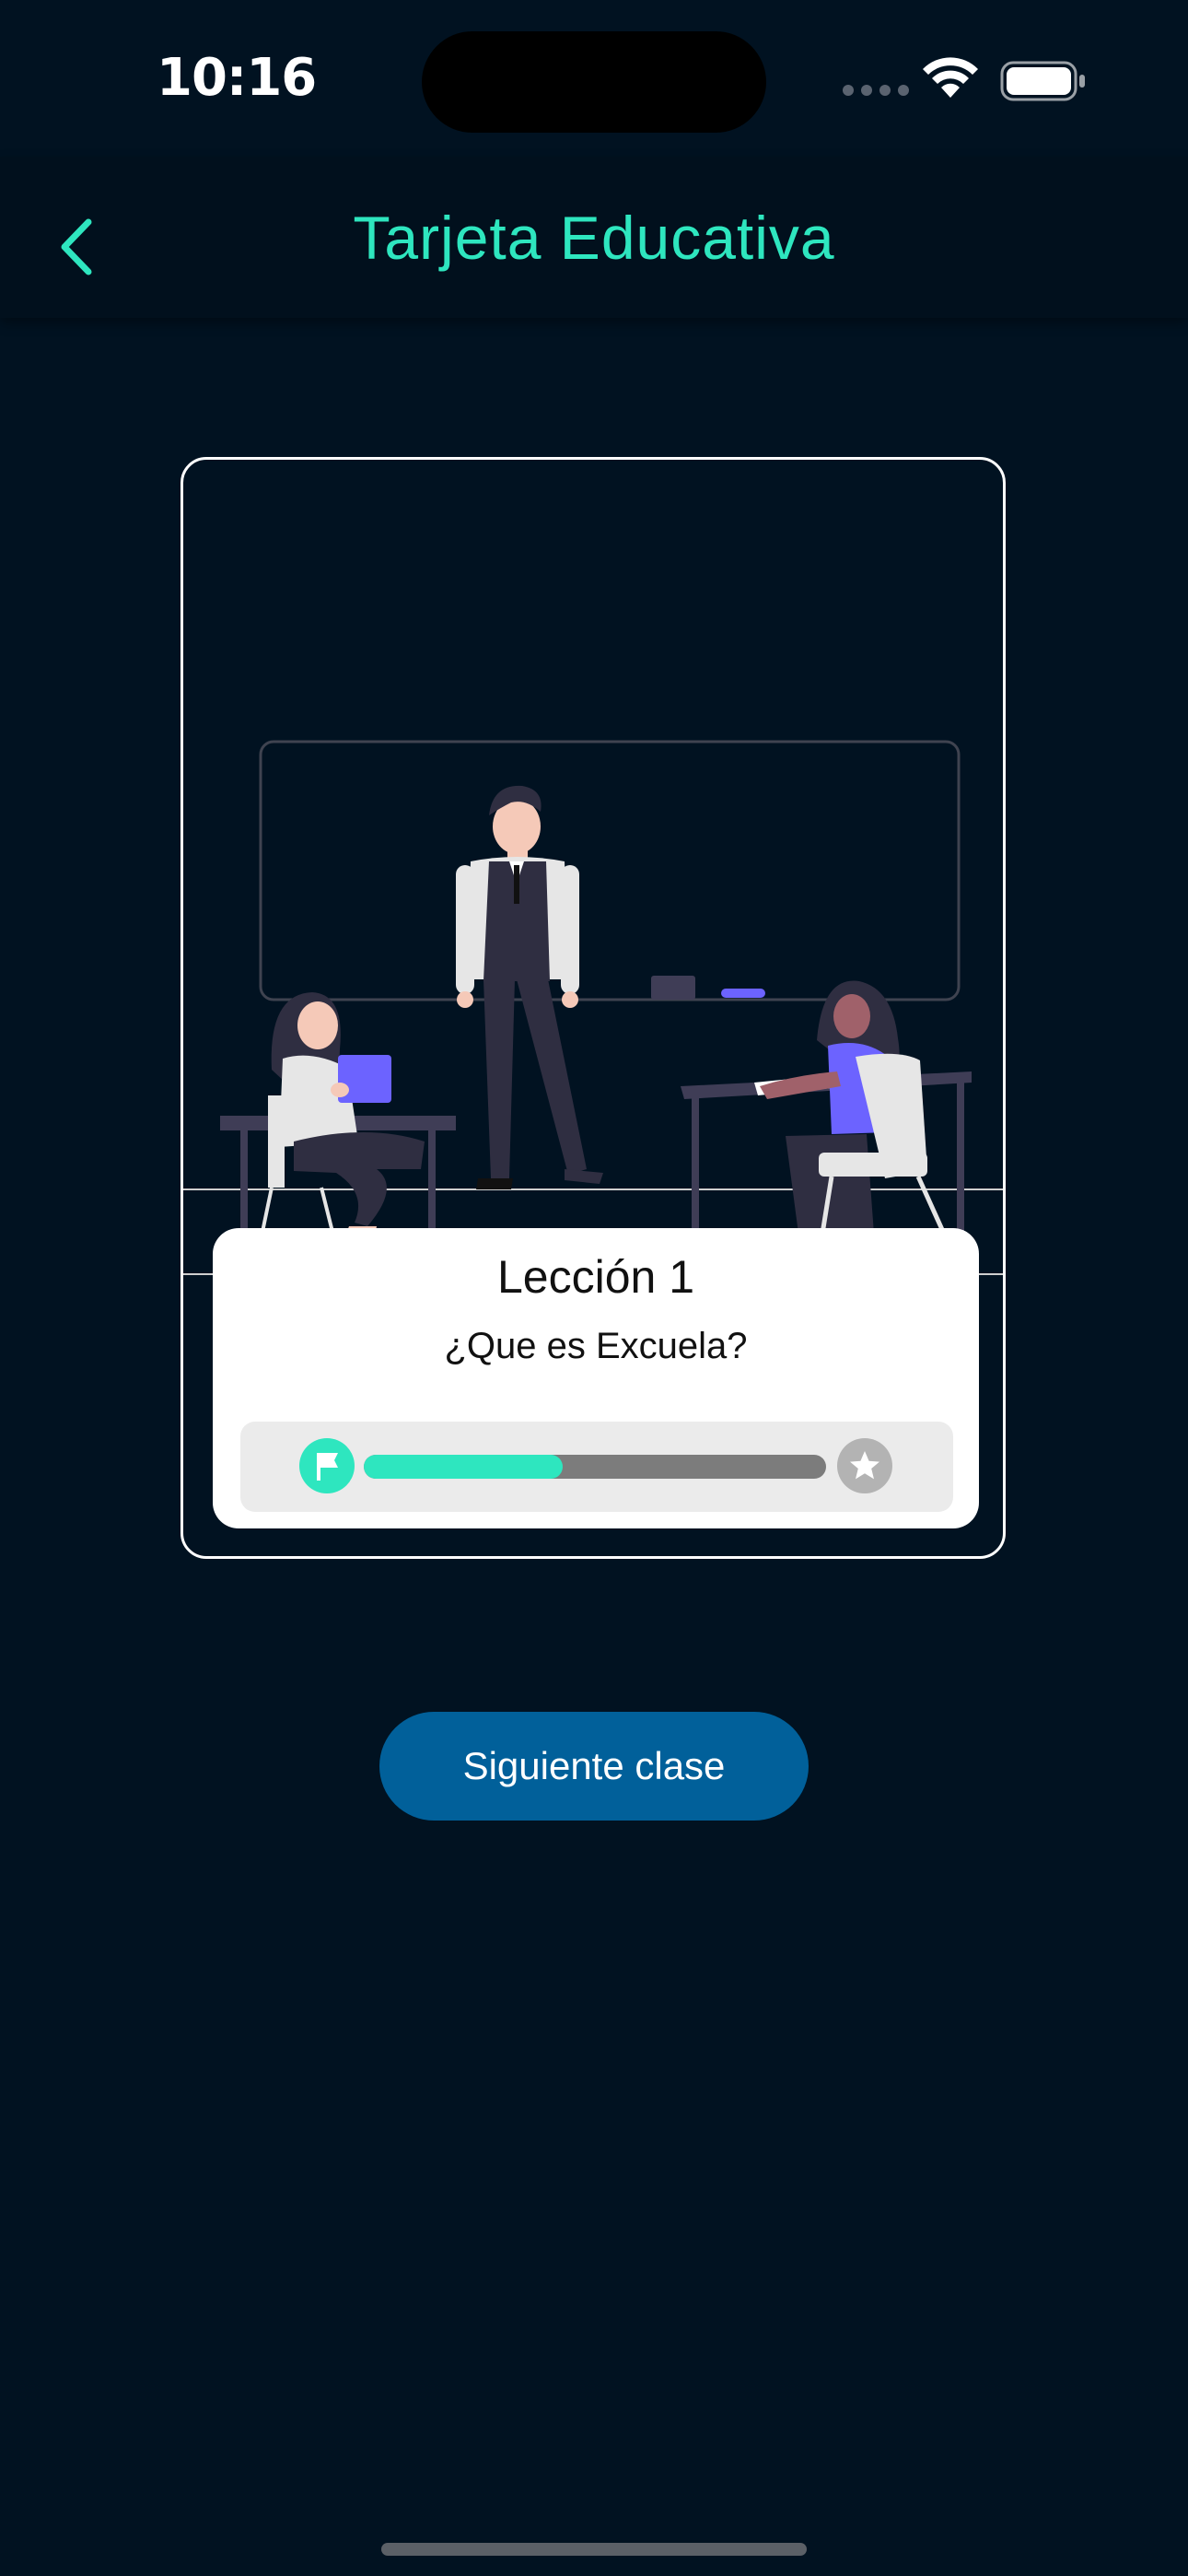 The height and width of the screenshot is (2576, 1188). Describe the element at coordinates (594, 2549) in the screenshot. I see `home-indicator` at that location.